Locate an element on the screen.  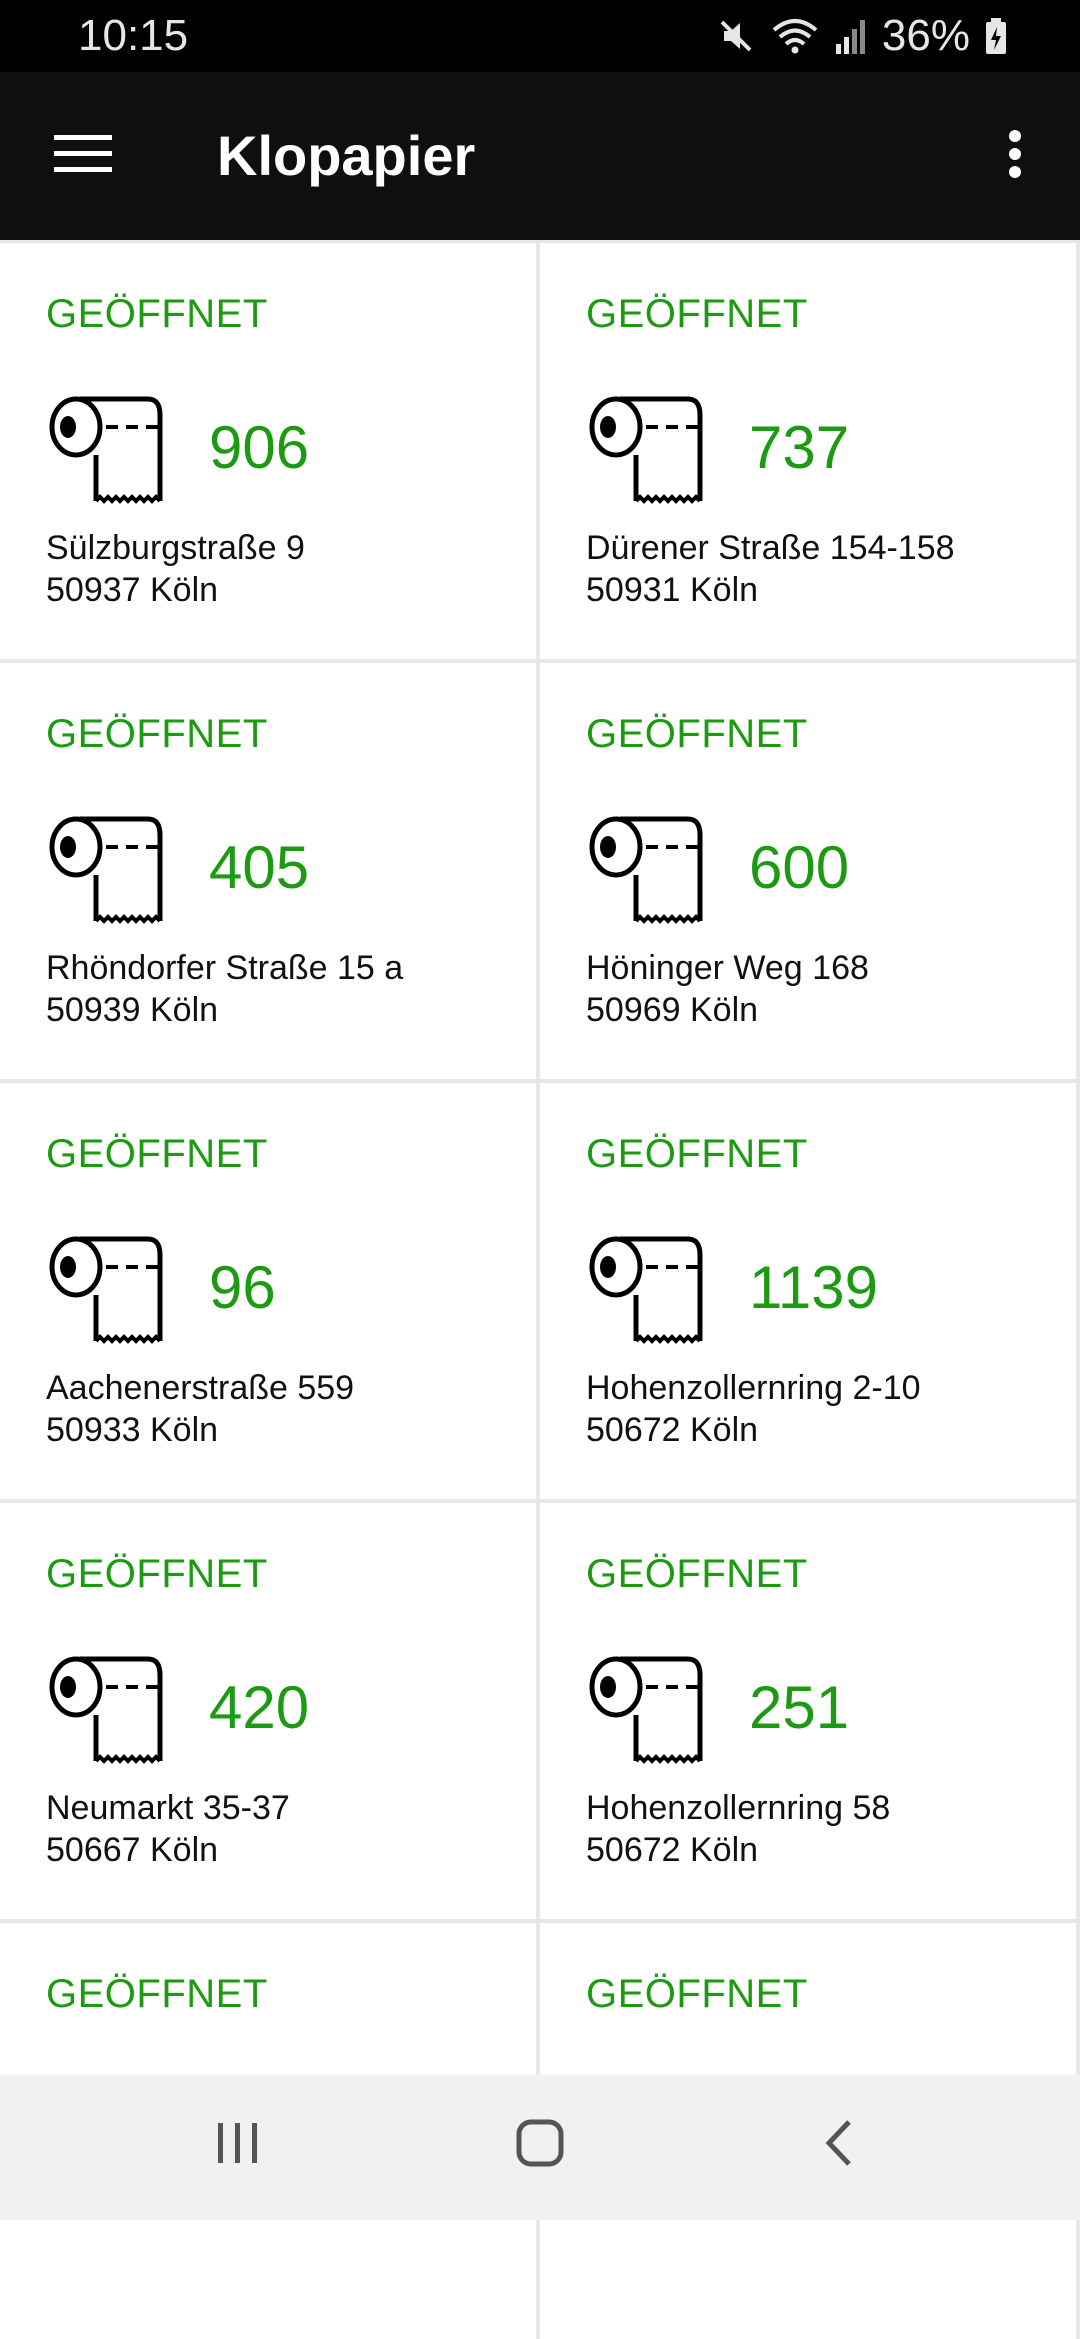
home-button is located at coordinates (540, 2145).